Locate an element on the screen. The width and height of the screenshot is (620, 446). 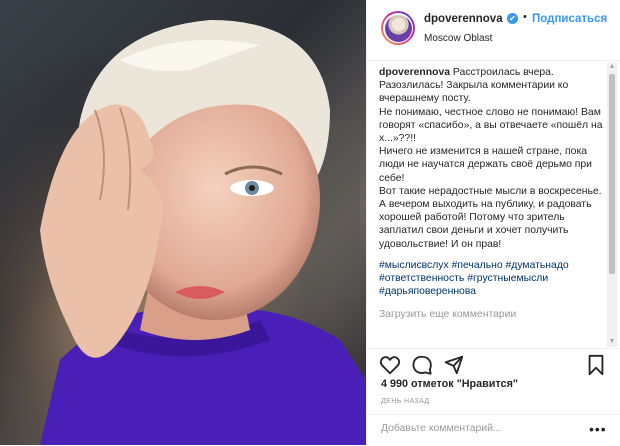
add-comment-input is located at coordinates (481, 428).